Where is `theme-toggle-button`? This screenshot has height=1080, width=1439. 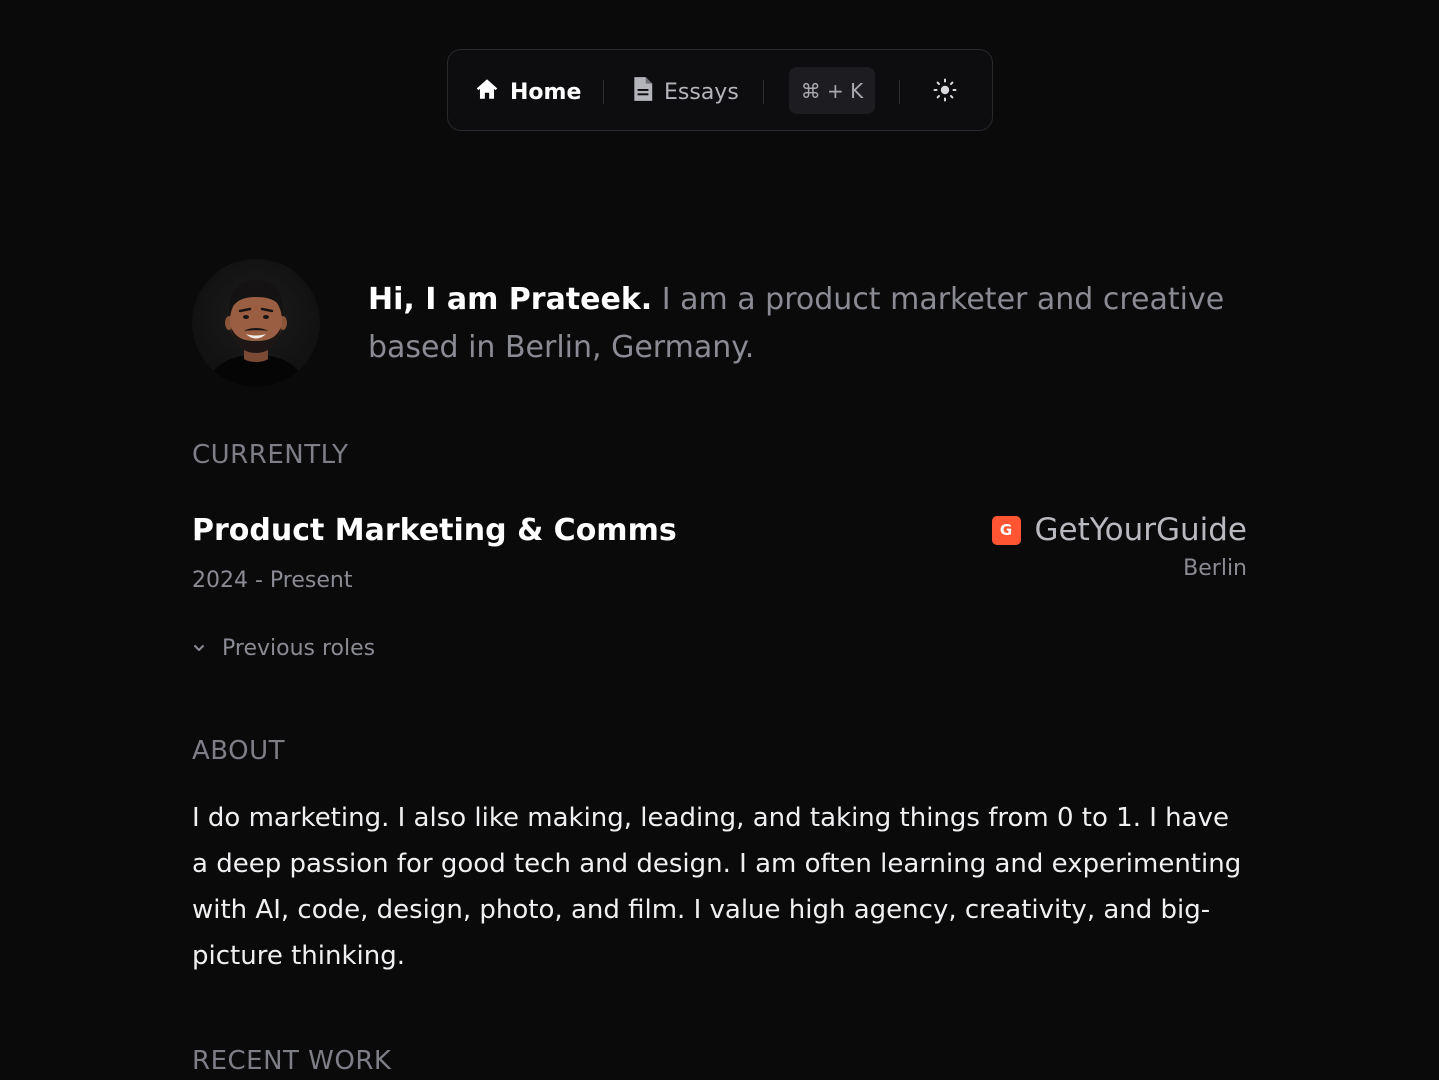 theme-toggle-button is located at coordinates (945, 92).